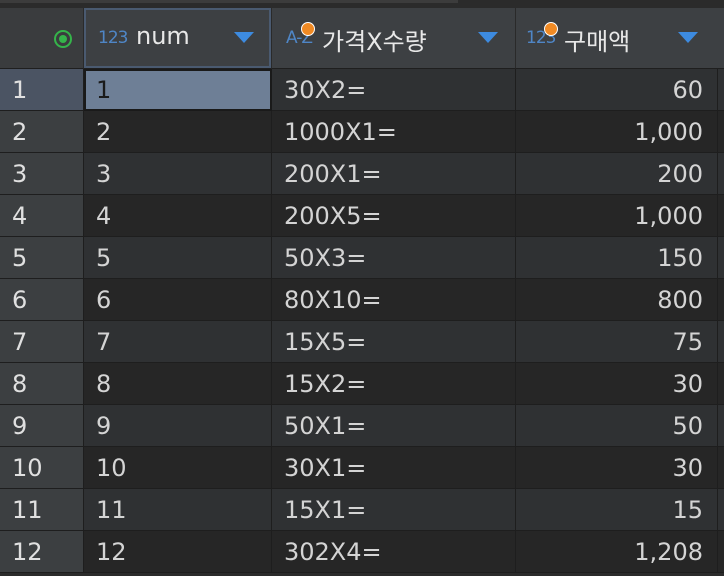 The height and width of the screenshot is (576, 724). What do you see at coordinates (617, 552) in the screenshot?
I see `cell-amount: 1,208` at bounding box center [617, 552].